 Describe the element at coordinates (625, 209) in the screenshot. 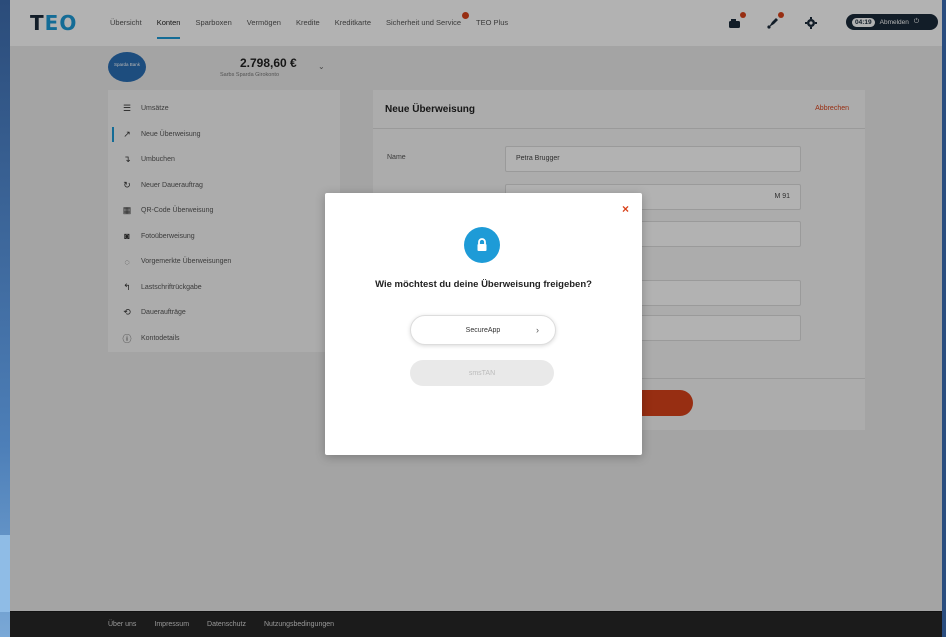

I see `close-icon: ×` at that location.